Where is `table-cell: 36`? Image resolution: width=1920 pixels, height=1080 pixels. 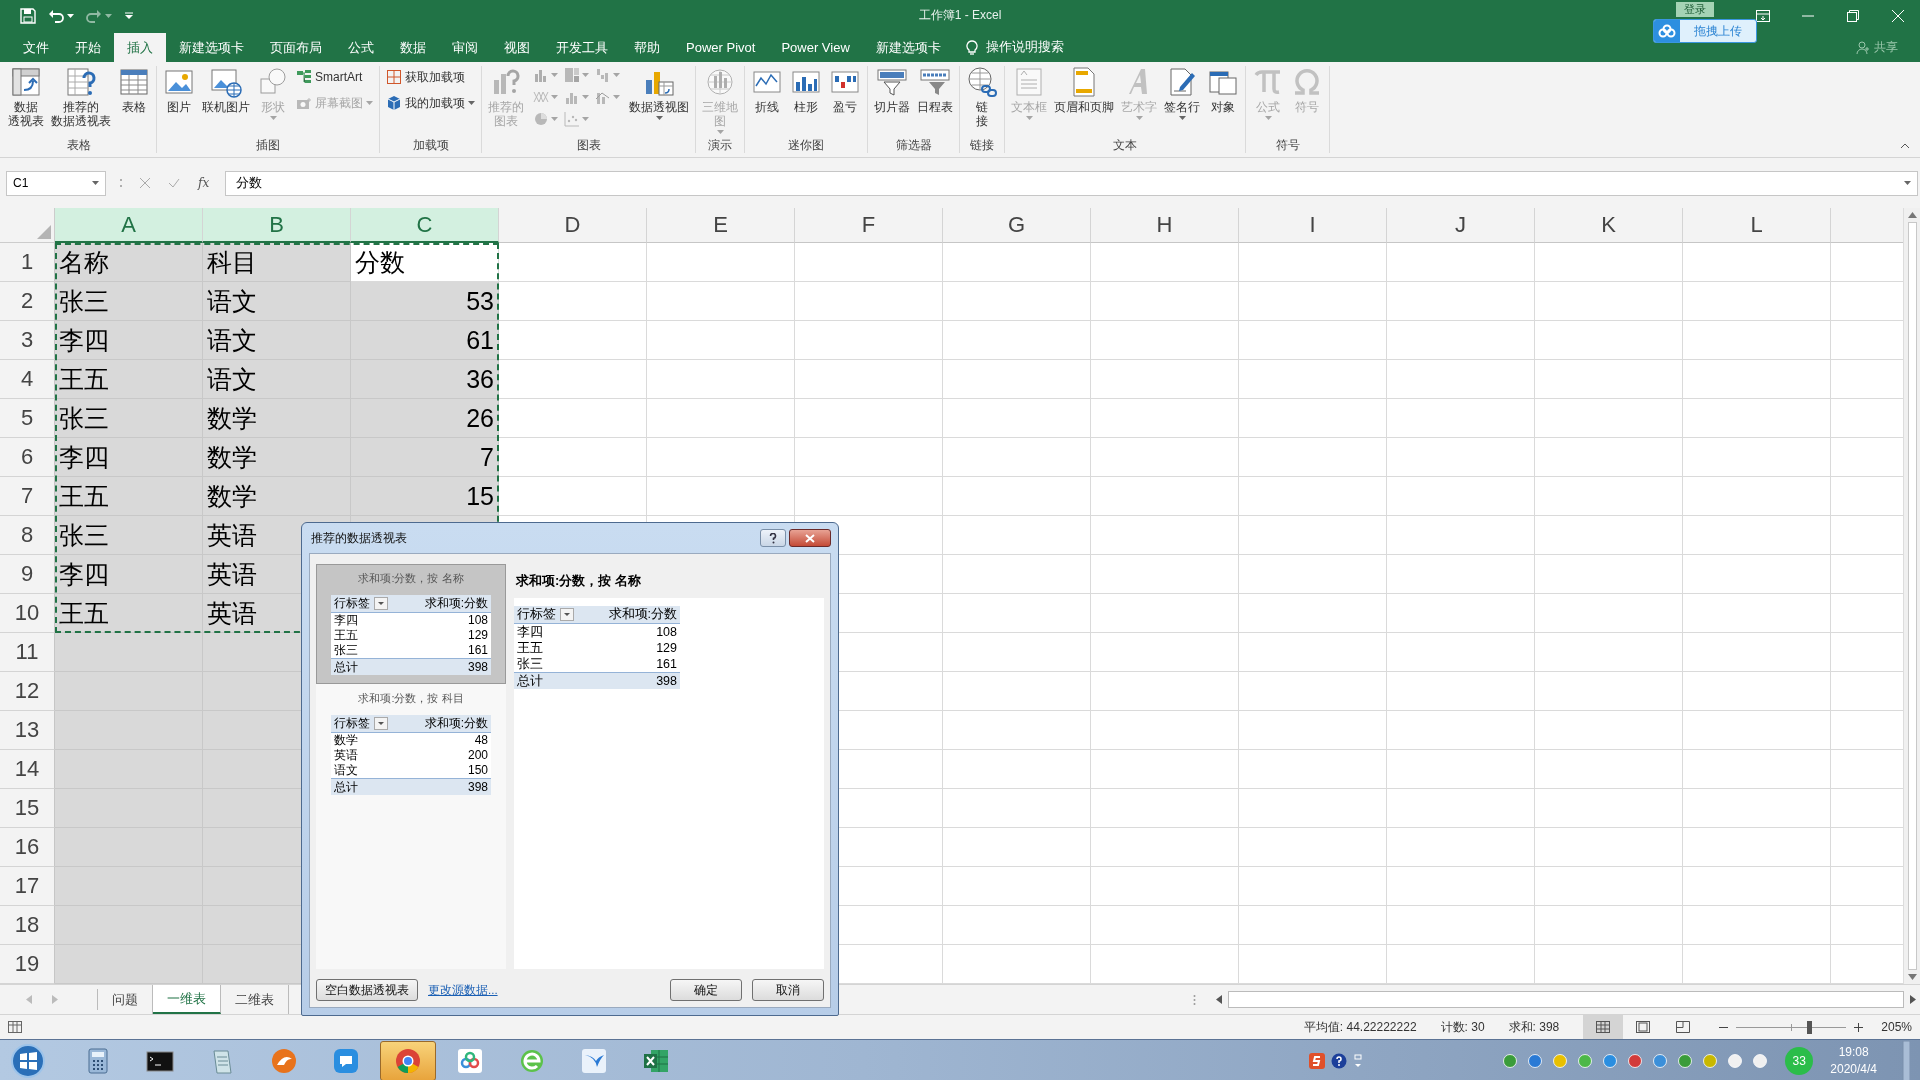 table-cell: 36 is located at coordinates (425, 379).